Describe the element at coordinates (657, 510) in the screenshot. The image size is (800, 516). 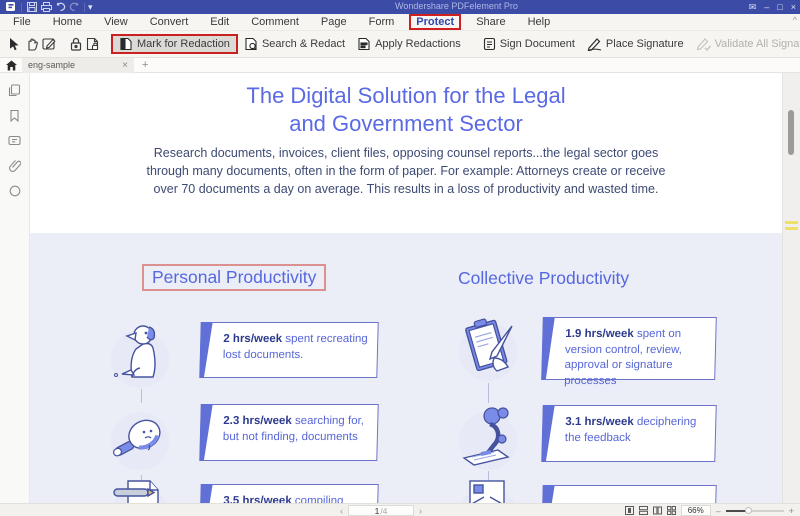
I see `two-page-view-icon` at that location.